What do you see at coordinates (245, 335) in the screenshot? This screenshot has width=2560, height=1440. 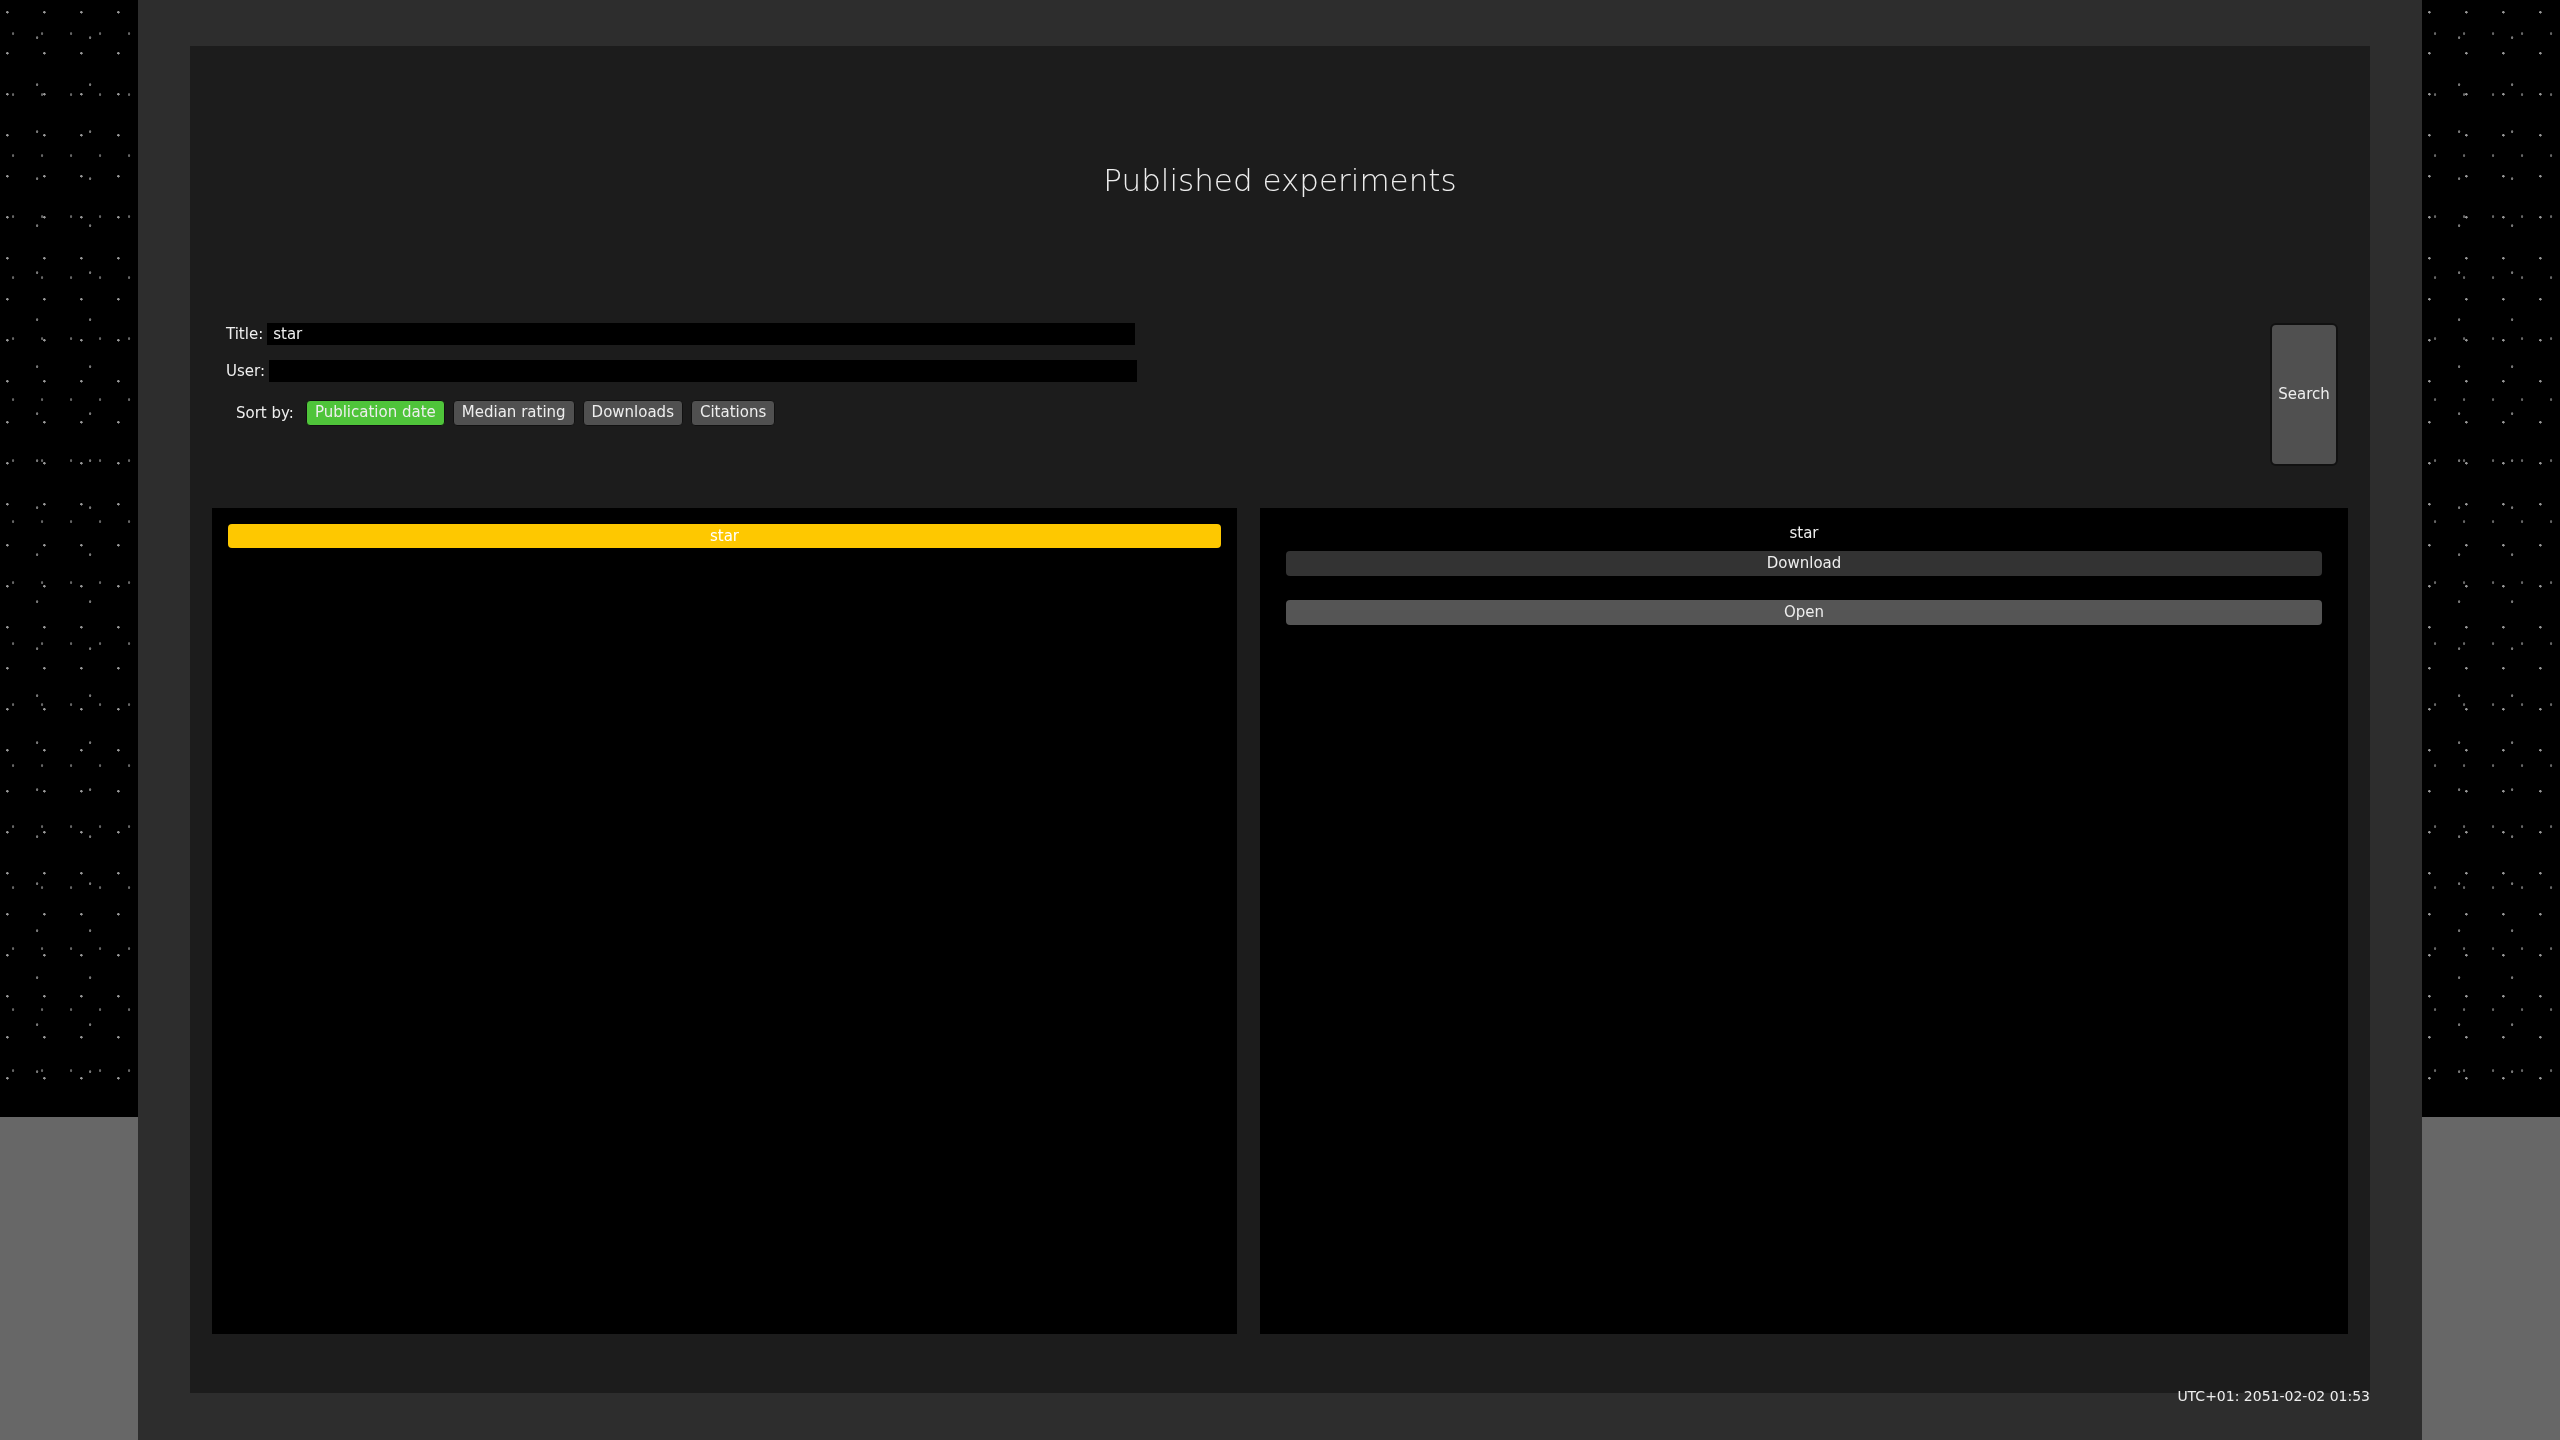 I see `field-label: Title:` at bounding box center [245, 335].